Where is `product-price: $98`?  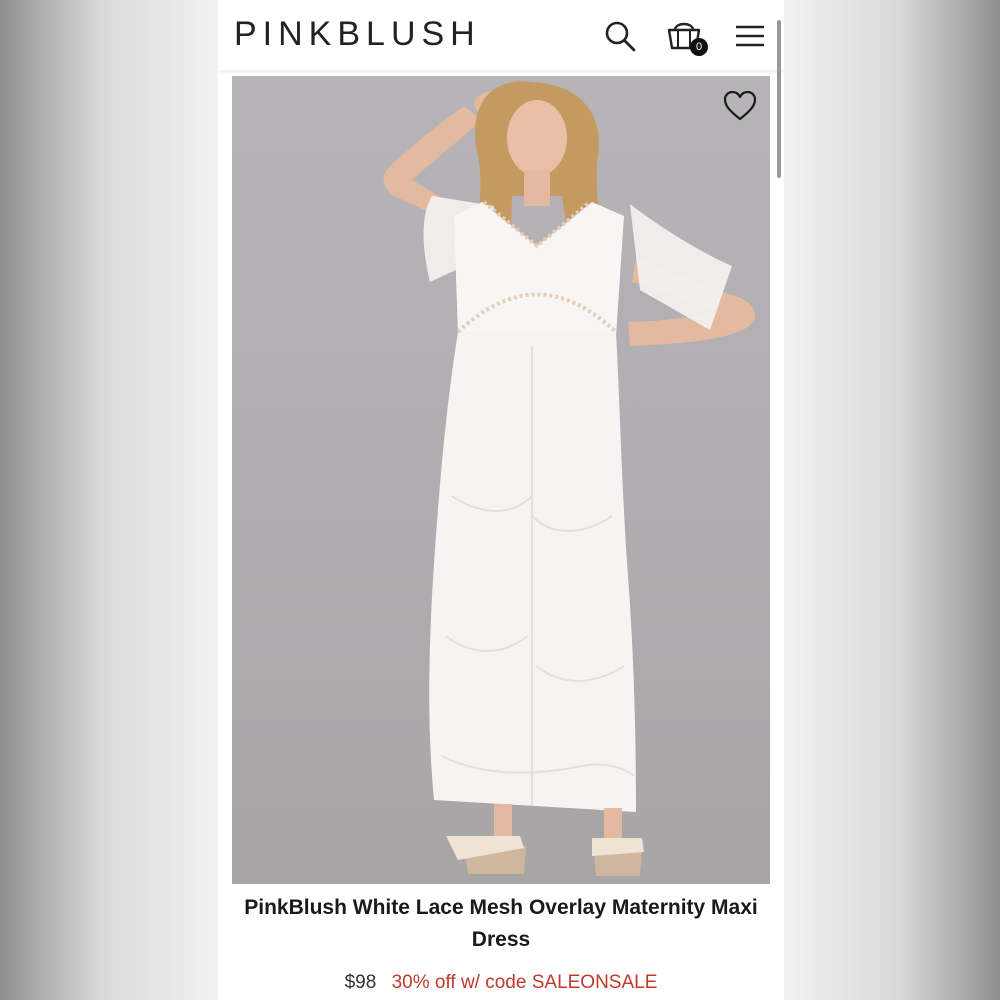
product-price: $98 is located at coordinates (360, 982).